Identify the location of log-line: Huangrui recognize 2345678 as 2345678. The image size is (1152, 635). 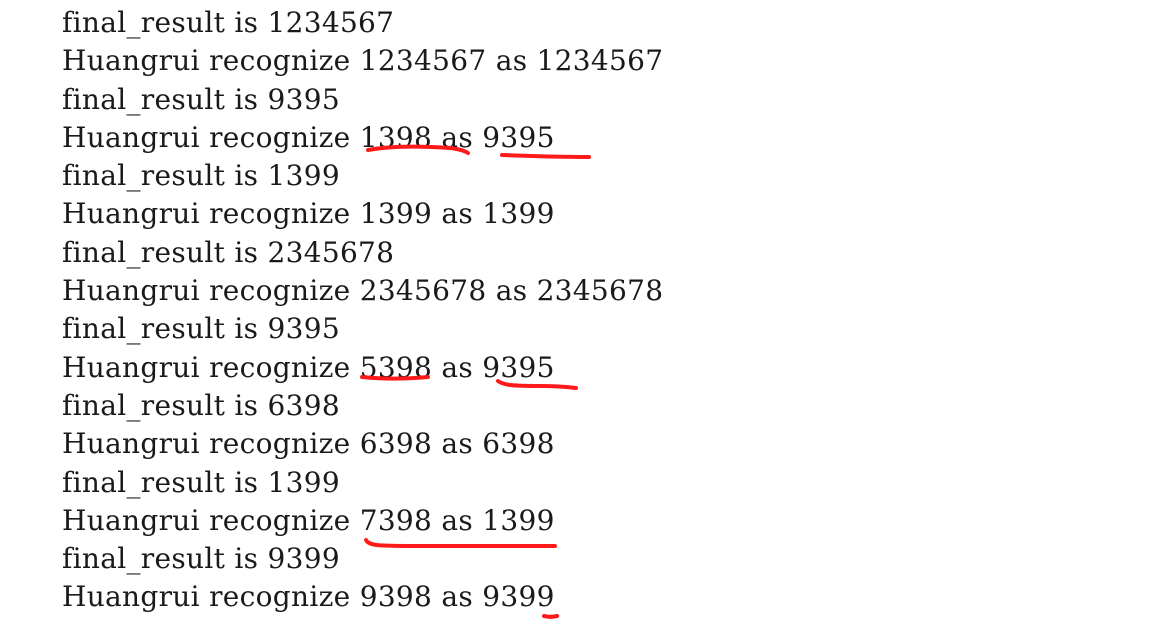
(363, 291).